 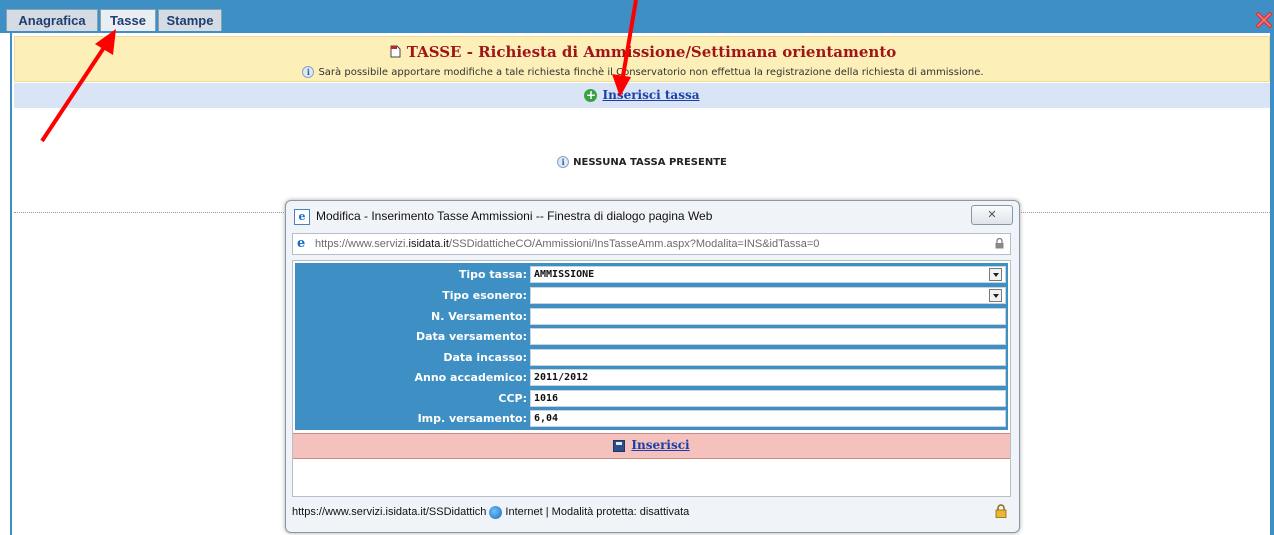 I want to click on inserisci-button: Inserisci, so click(x=651, y=445).